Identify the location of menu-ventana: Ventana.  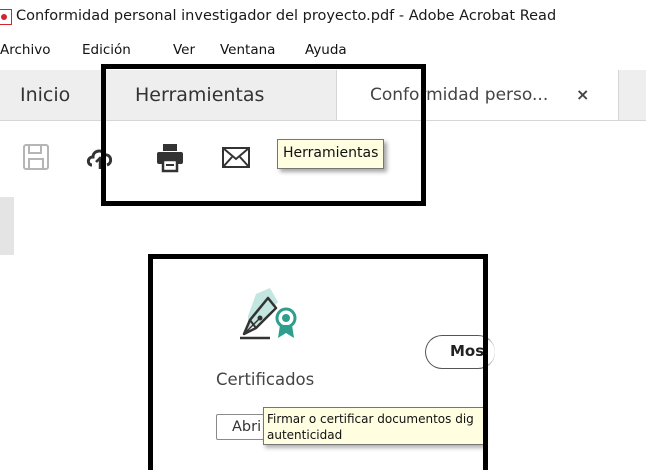
(247, 50).